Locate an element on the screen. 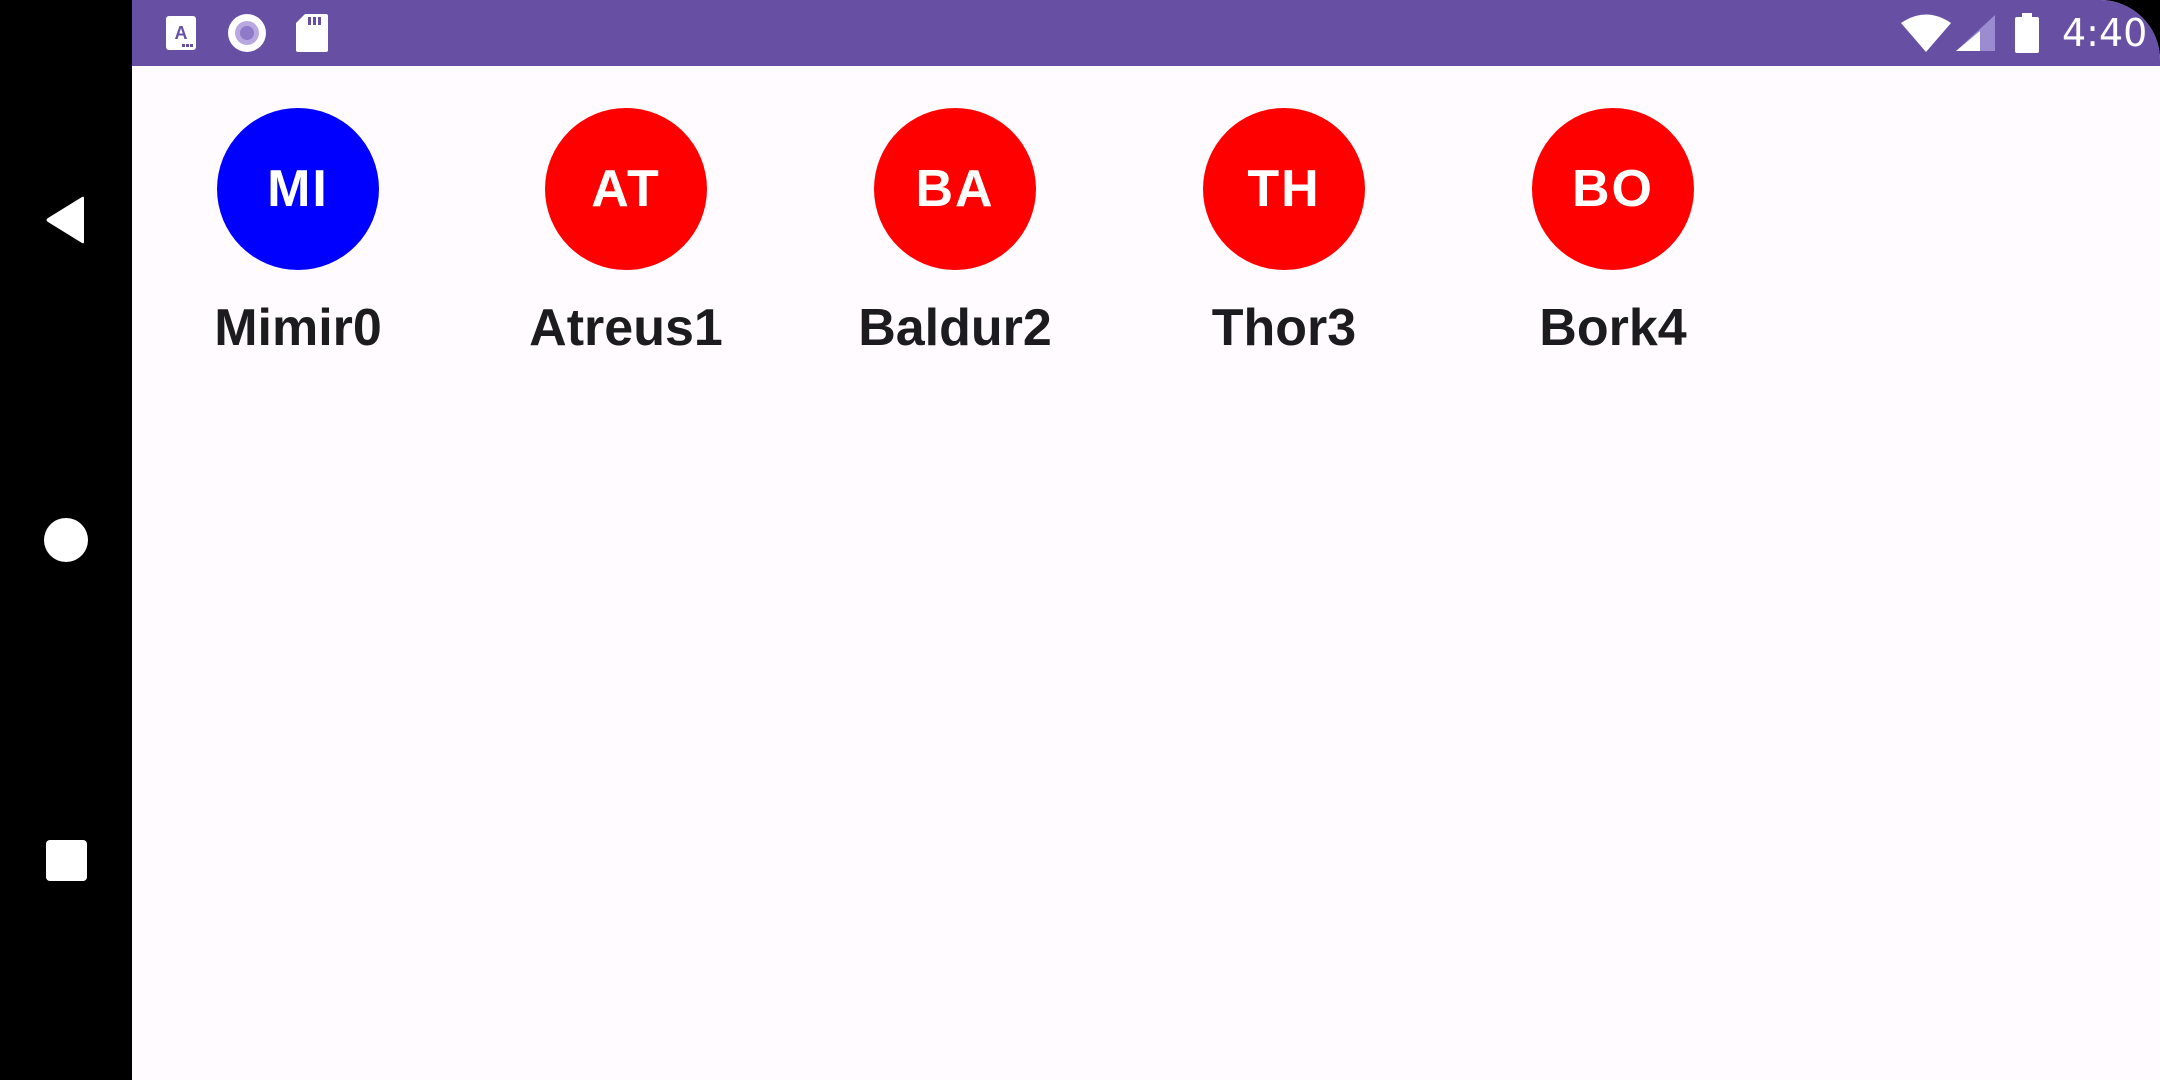  back-button is located at coordinates (66, 220).